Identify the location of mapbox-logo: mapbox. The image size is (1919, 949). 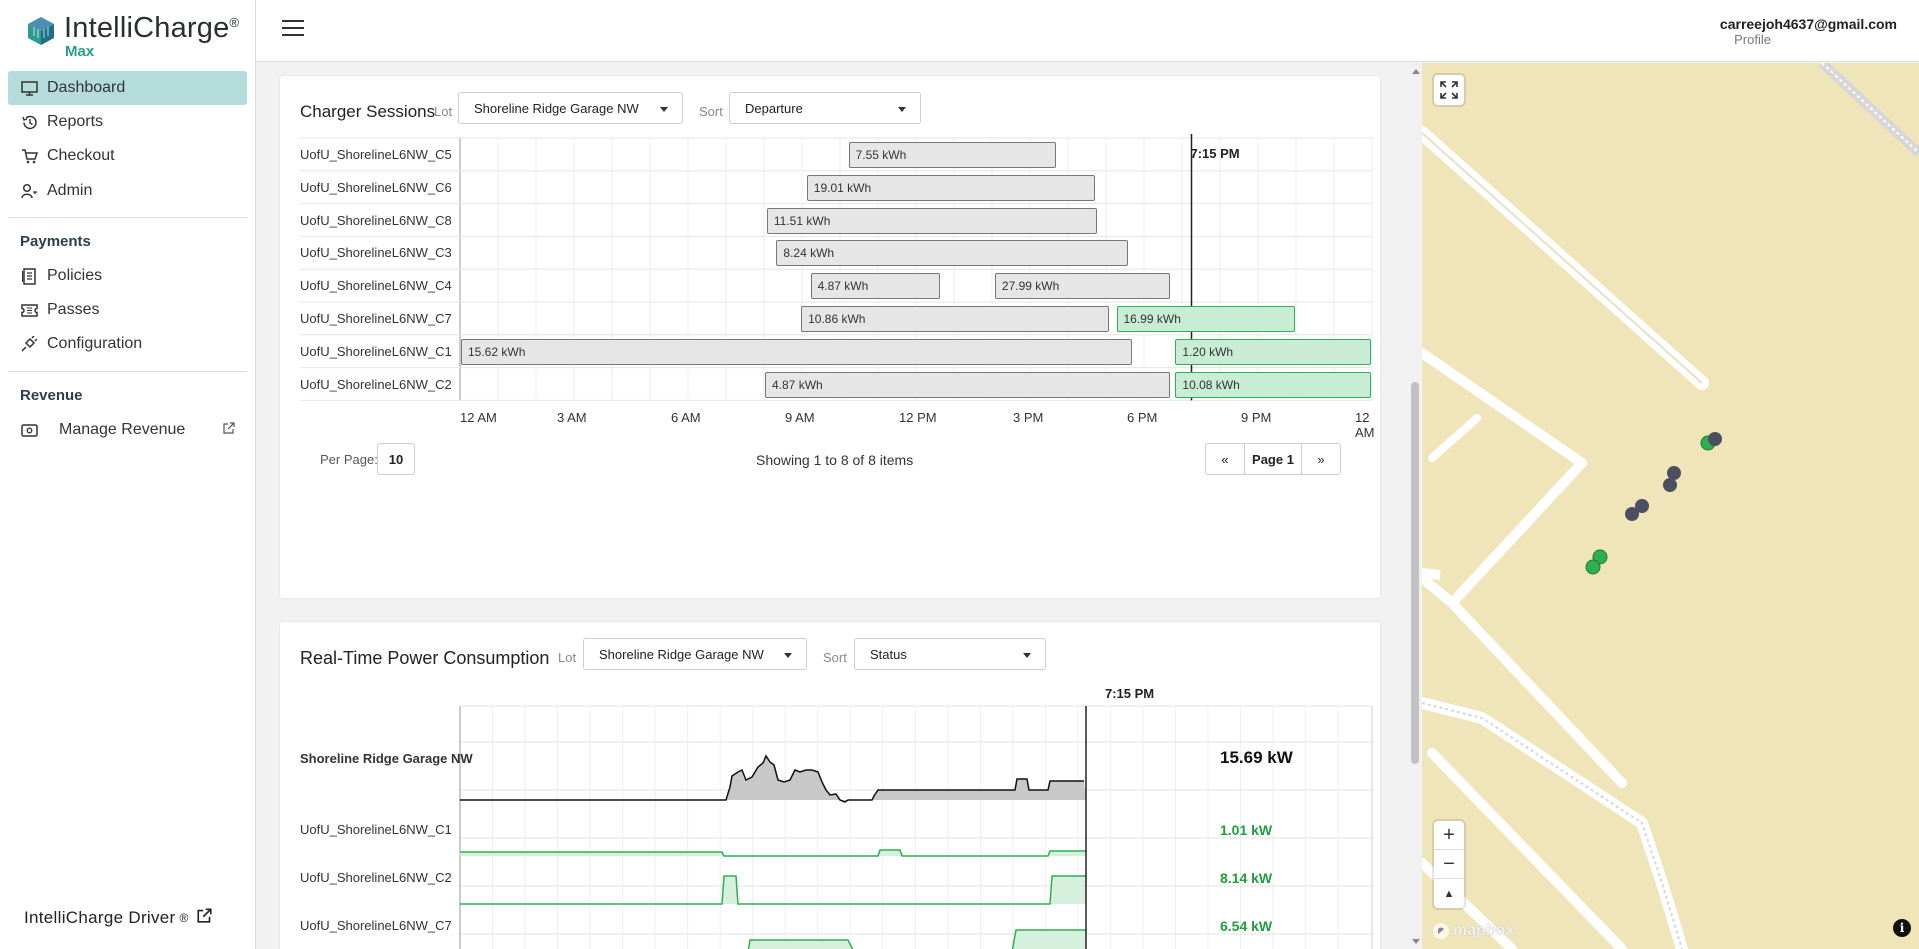
(1473, 931).